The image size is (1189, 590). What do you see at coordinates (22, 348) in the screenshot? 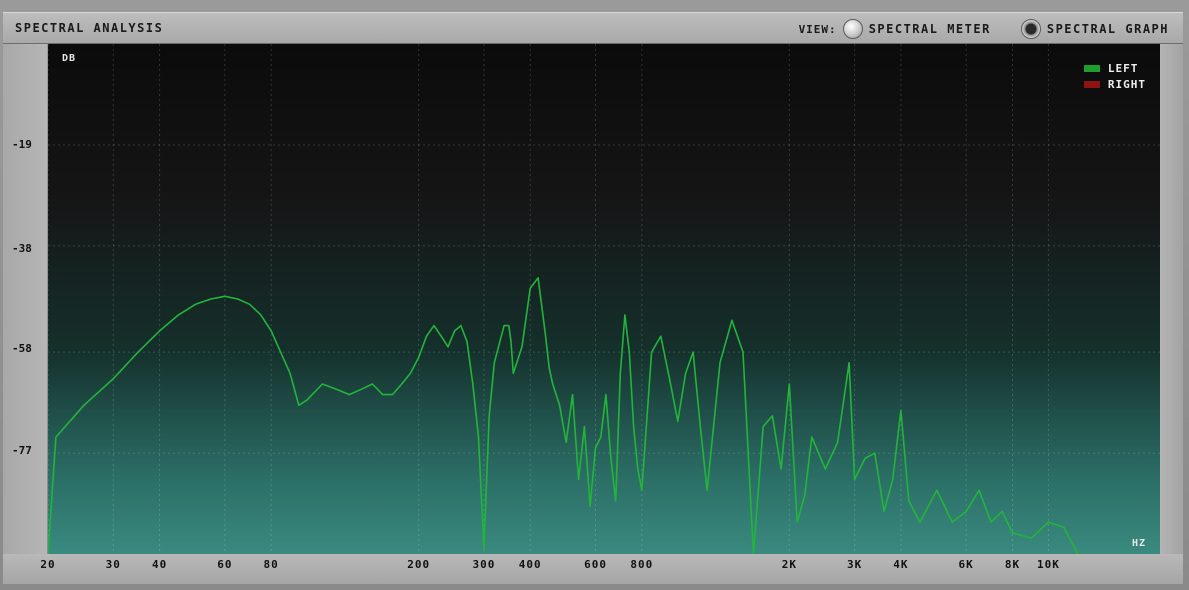
I see `y-tick-label: -58` at bounding box center [22, 348].